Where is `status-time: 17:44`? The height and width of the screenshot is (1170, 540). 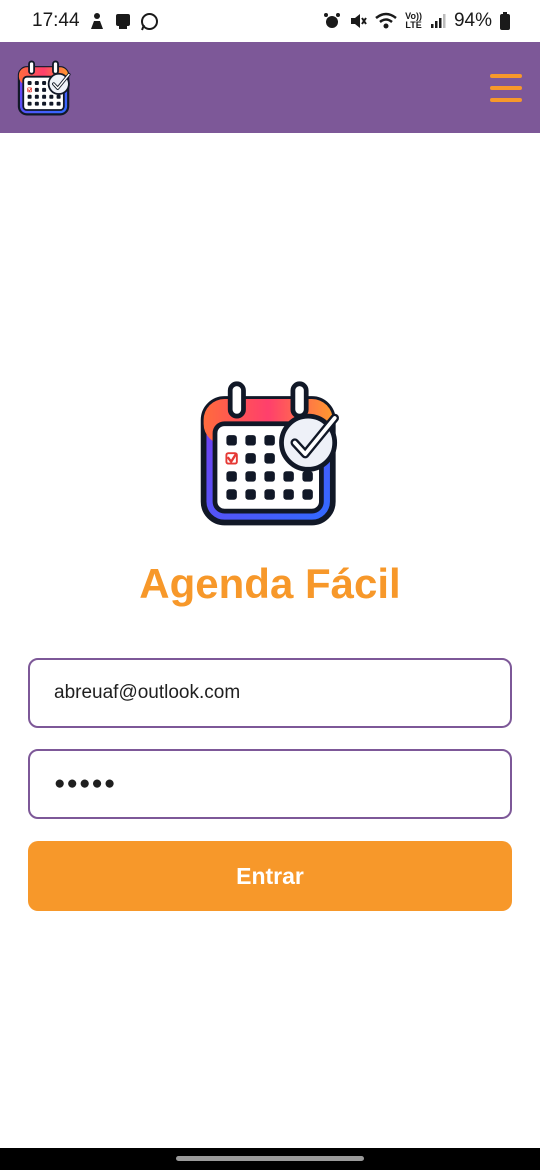 status-time: 17:44 is located at coordinates (56, 20).